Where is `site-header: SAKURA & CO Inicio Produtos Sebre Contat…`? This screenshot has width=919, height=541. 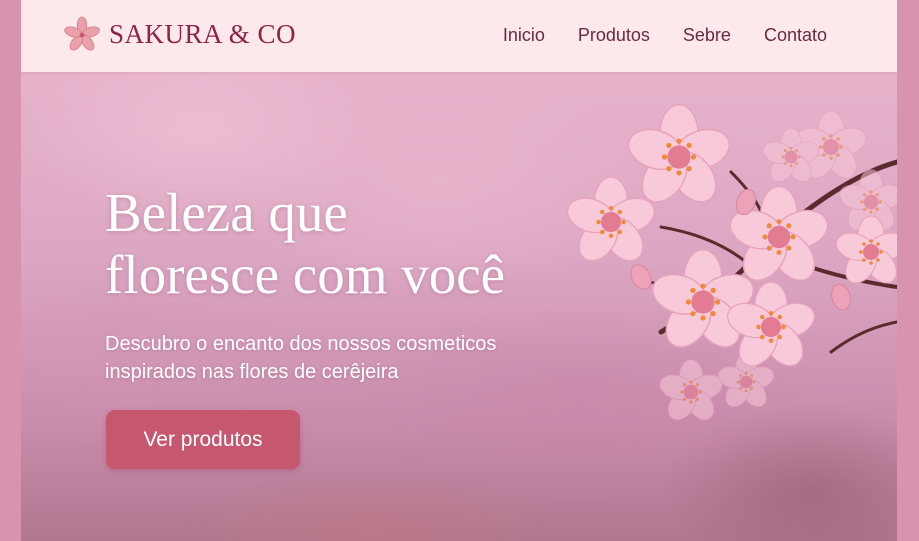
site-header: SAKURA & CO Inicio Produtos Sebre Contat… is located at coordinates (459, 36).